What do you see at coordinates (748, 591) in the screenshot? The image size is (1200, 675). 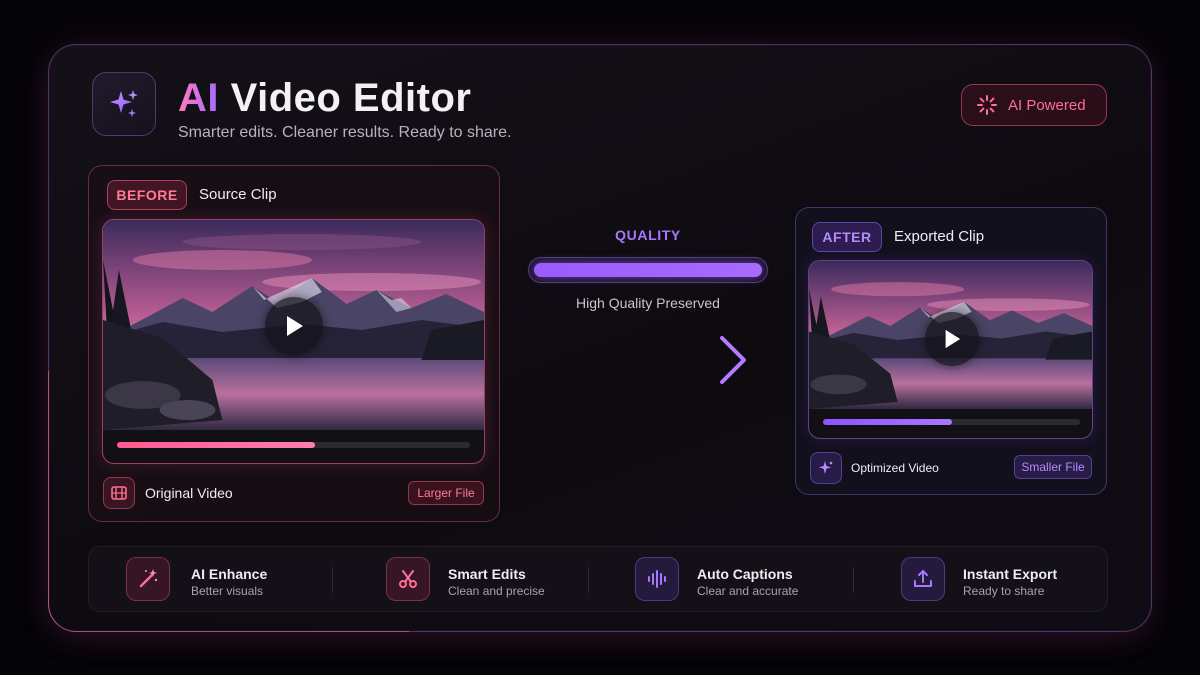 I see `feature-subtitle-auto-captions: Clear and accurate` at bounding box center [748, 591].